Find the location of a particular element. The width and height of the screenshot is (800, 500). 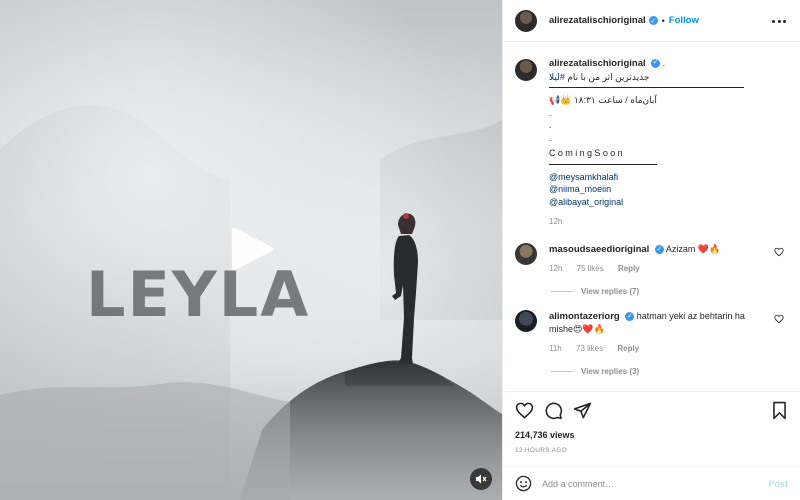

header-username: alirezatalischioriginal is located at coordinates (597, 20).